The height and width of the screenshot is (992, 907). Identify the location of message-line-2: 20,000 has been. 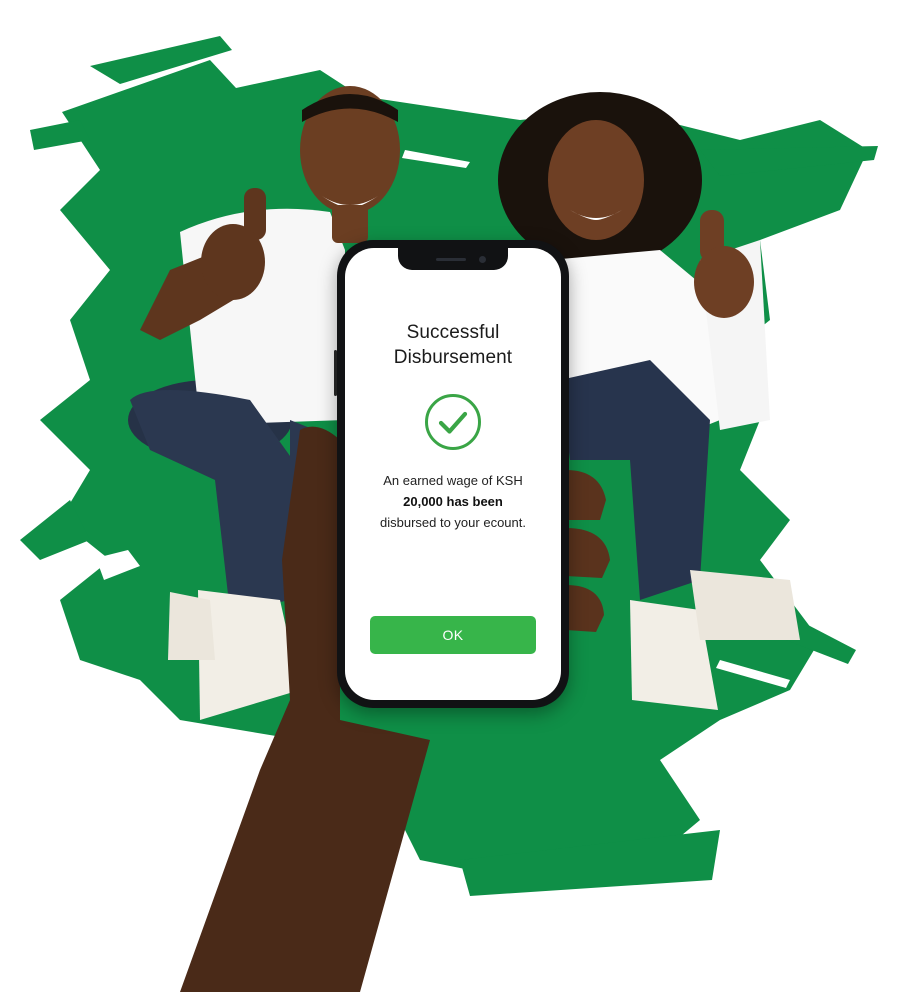
(453, 501).